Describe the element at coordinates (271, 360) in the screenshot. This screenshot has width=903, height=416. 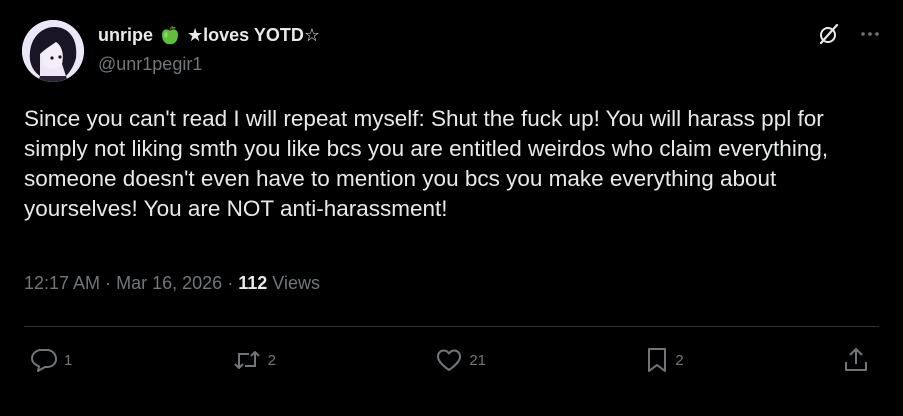
I see `repost-count: 2` at that location.